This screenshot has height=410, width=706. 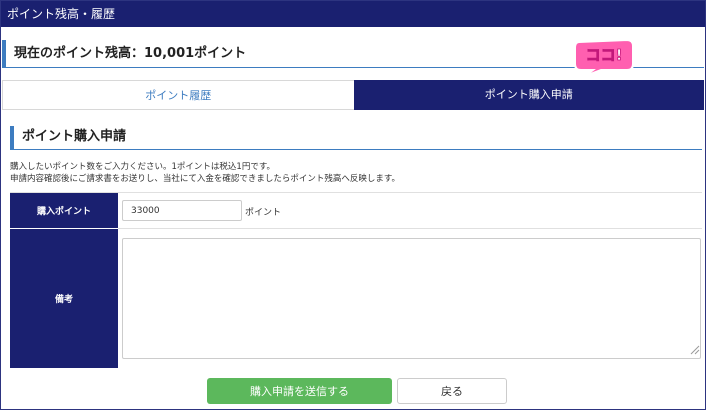 What do you see at coordinates (61, 14) in the screenshot?
I see `header-title: ポイント残高・履歴` at bounding box center [61, 14].